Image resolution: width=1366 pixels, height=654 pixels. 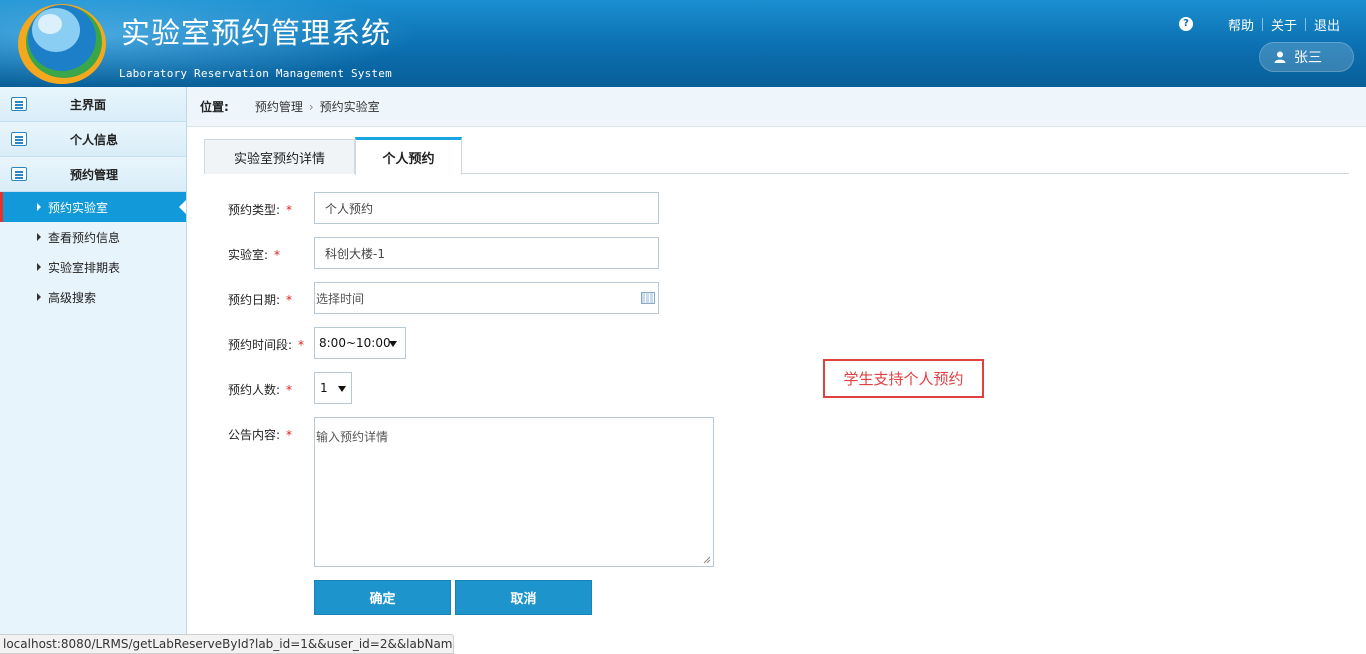 I want to click on annotation-box: 学生支持个人预约, so click(x=903, y=378).